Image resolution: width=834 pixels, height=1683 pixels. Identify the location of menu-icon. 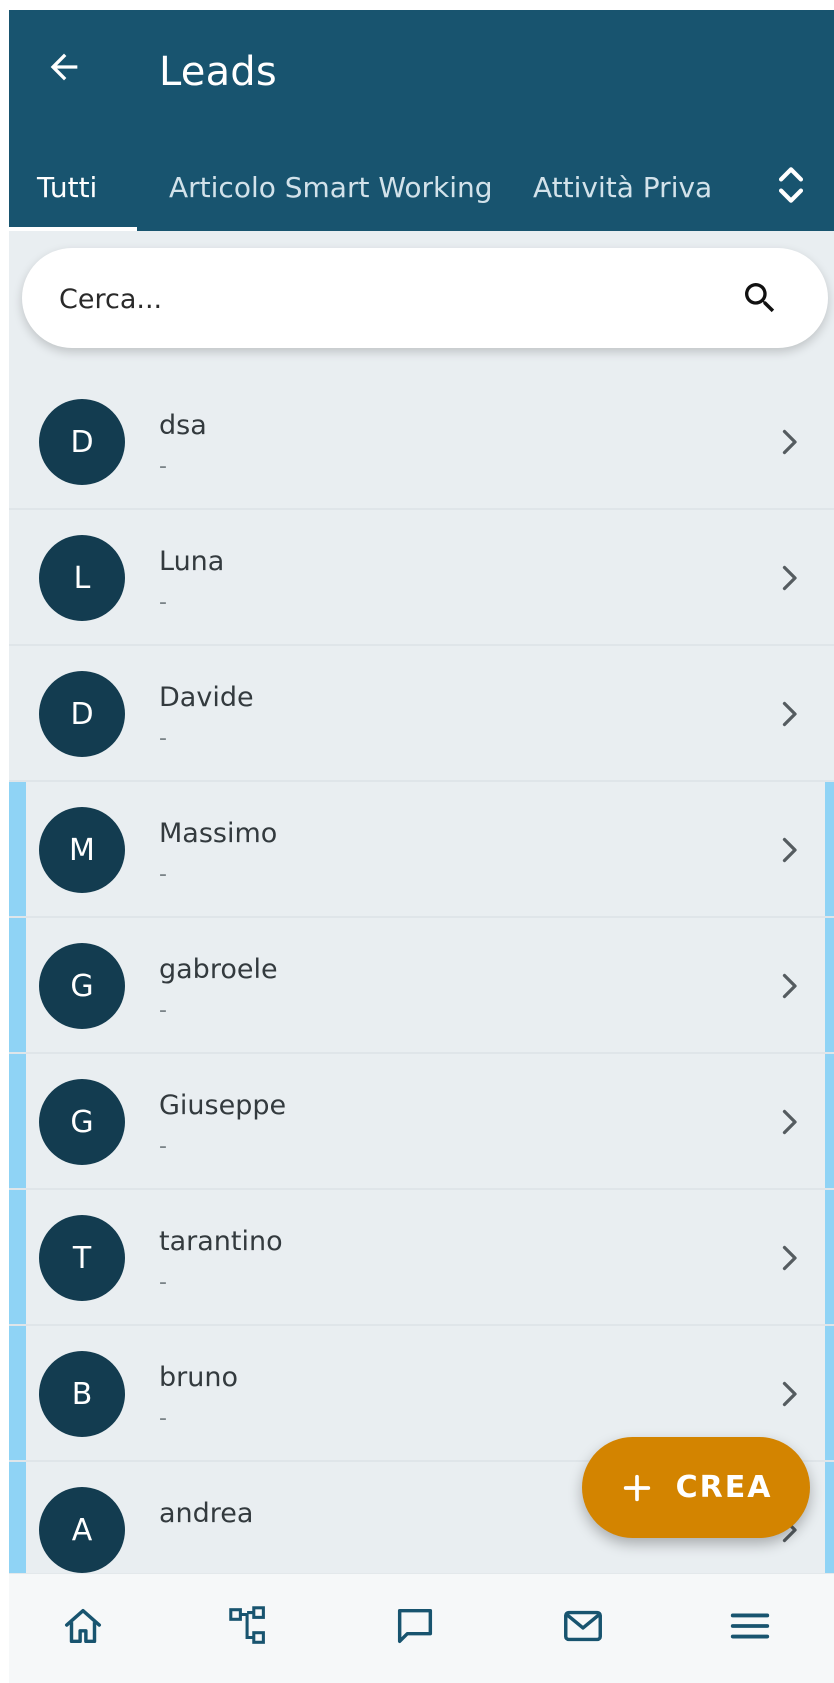
(750, 1626).